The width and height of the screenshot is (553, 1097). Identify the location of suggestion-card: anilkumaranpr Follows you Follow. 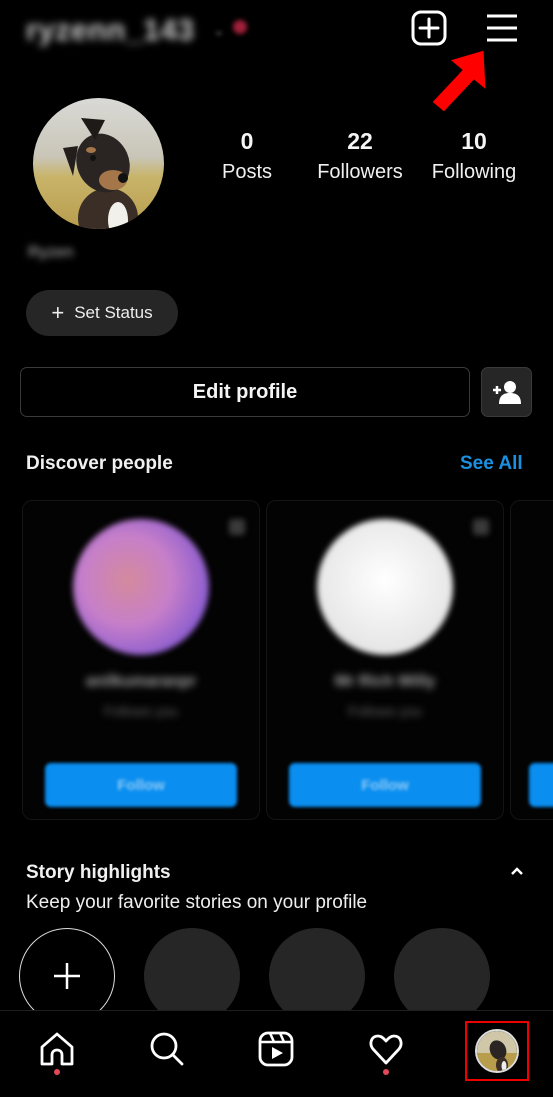
(141, 660).